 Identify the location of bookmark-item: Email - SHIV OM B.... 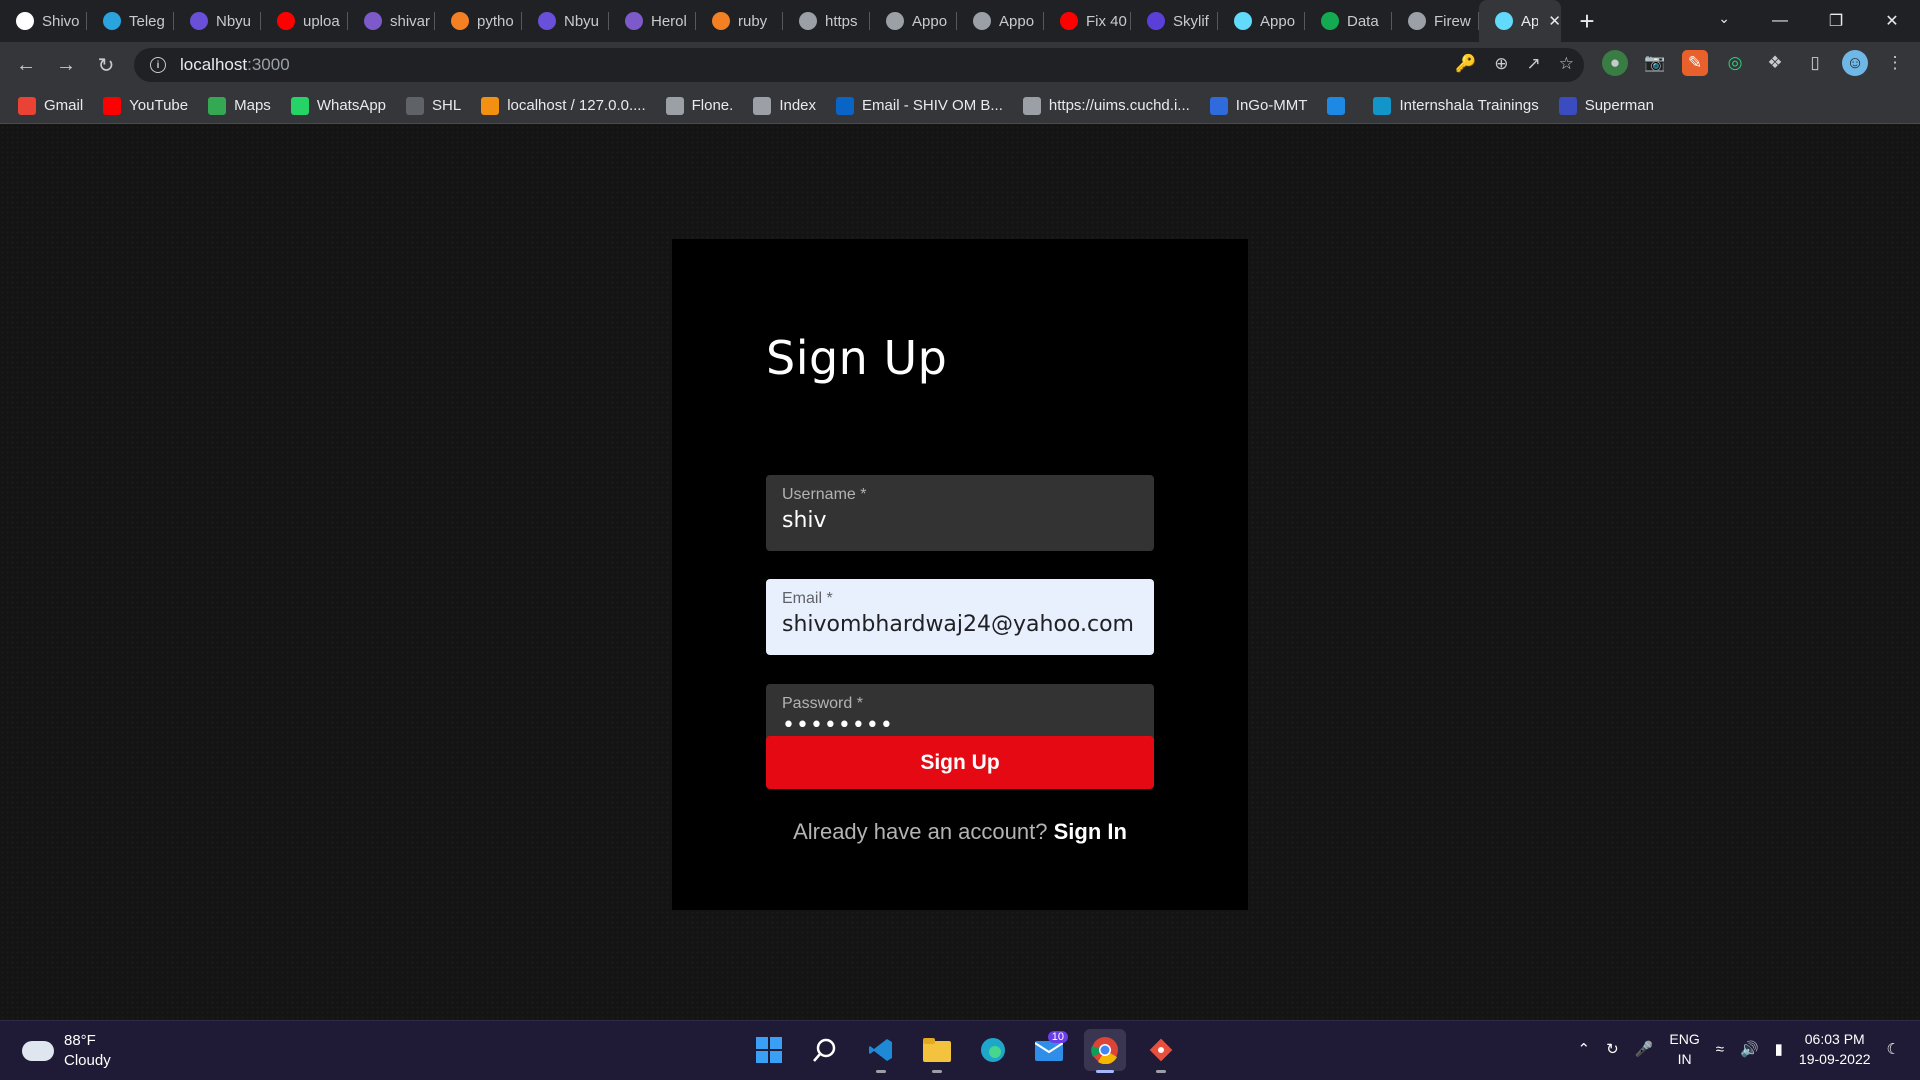
(919, 105).